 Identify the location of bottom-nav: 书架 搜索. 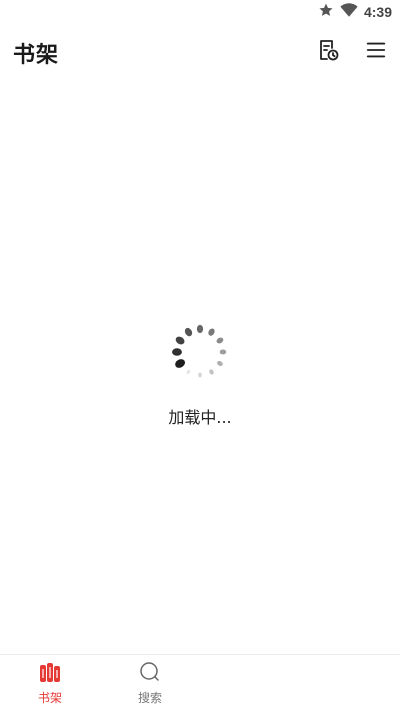
(200, 682).